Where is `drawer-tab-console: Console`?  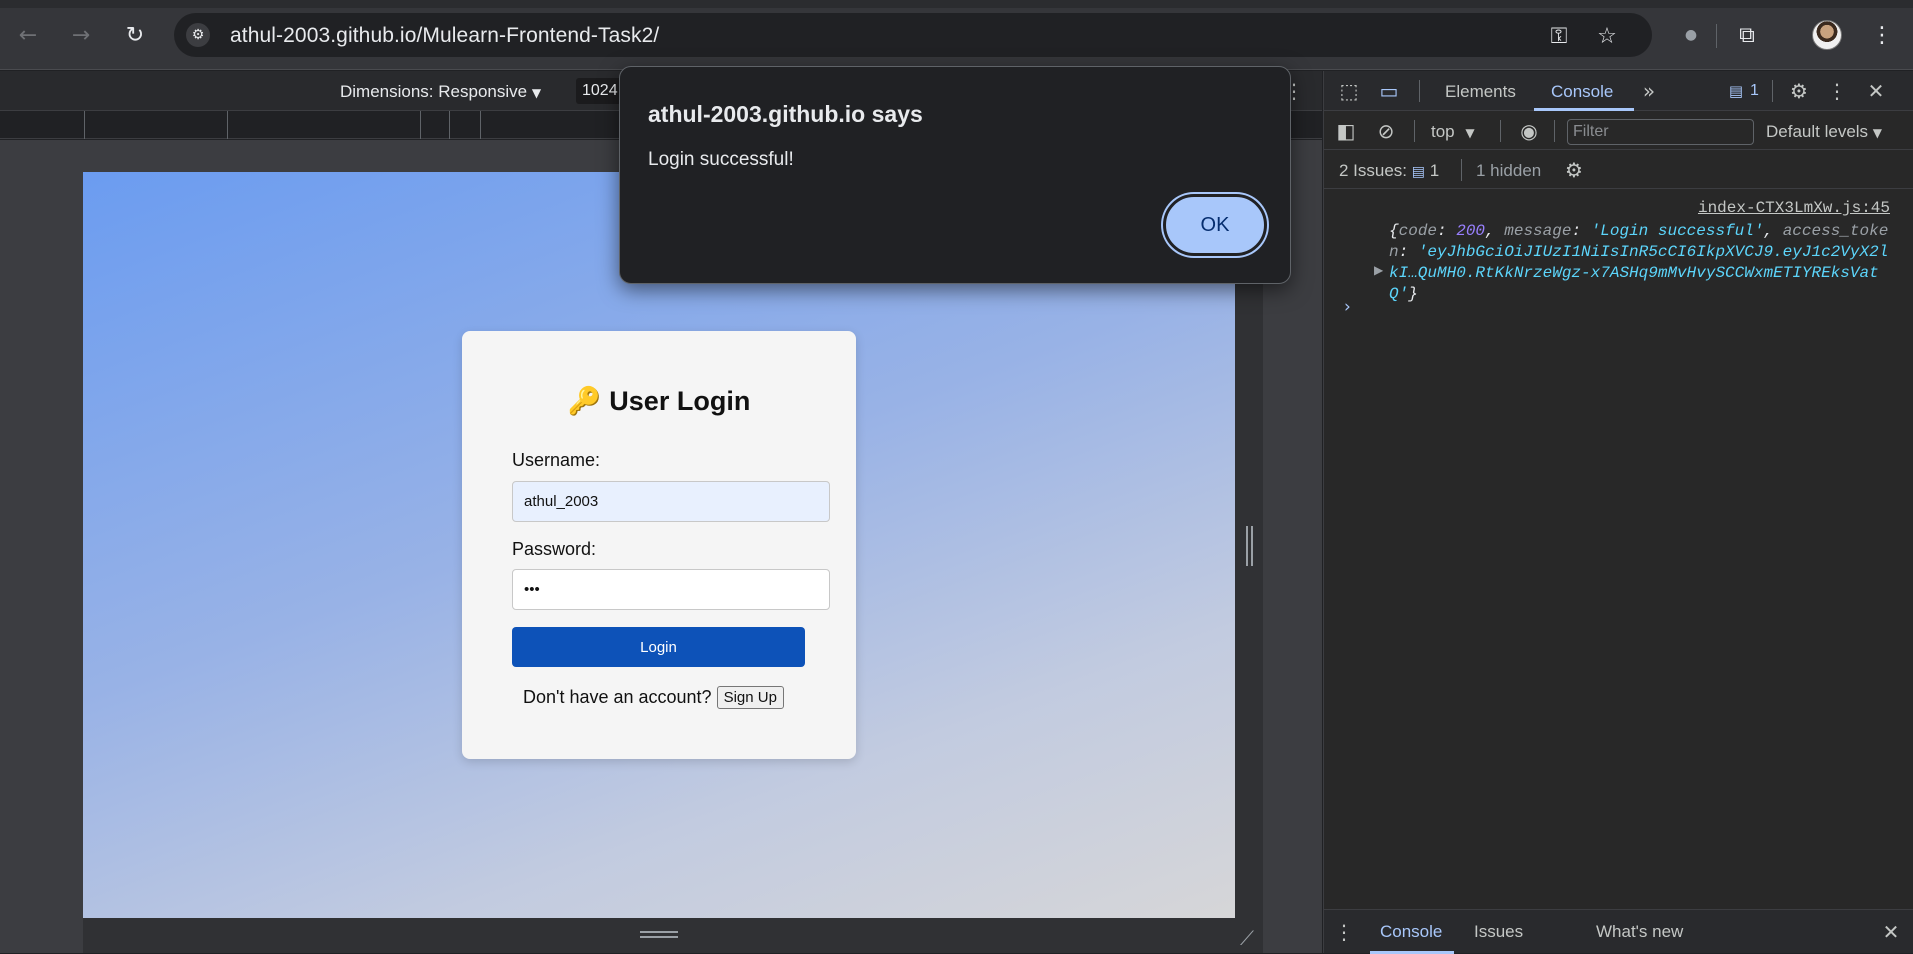
drawer-tab-console: Console is located at coordinates (1411, 932).